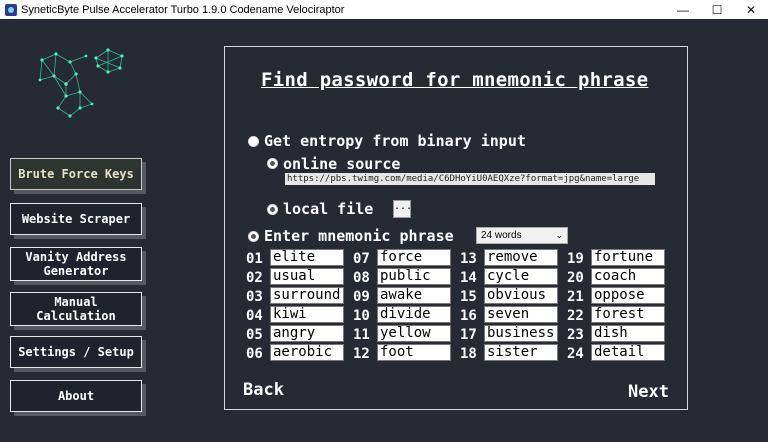  Describe the element at coordinates (648, 392) in the screenshot. I see `next-button: Next` at that location.